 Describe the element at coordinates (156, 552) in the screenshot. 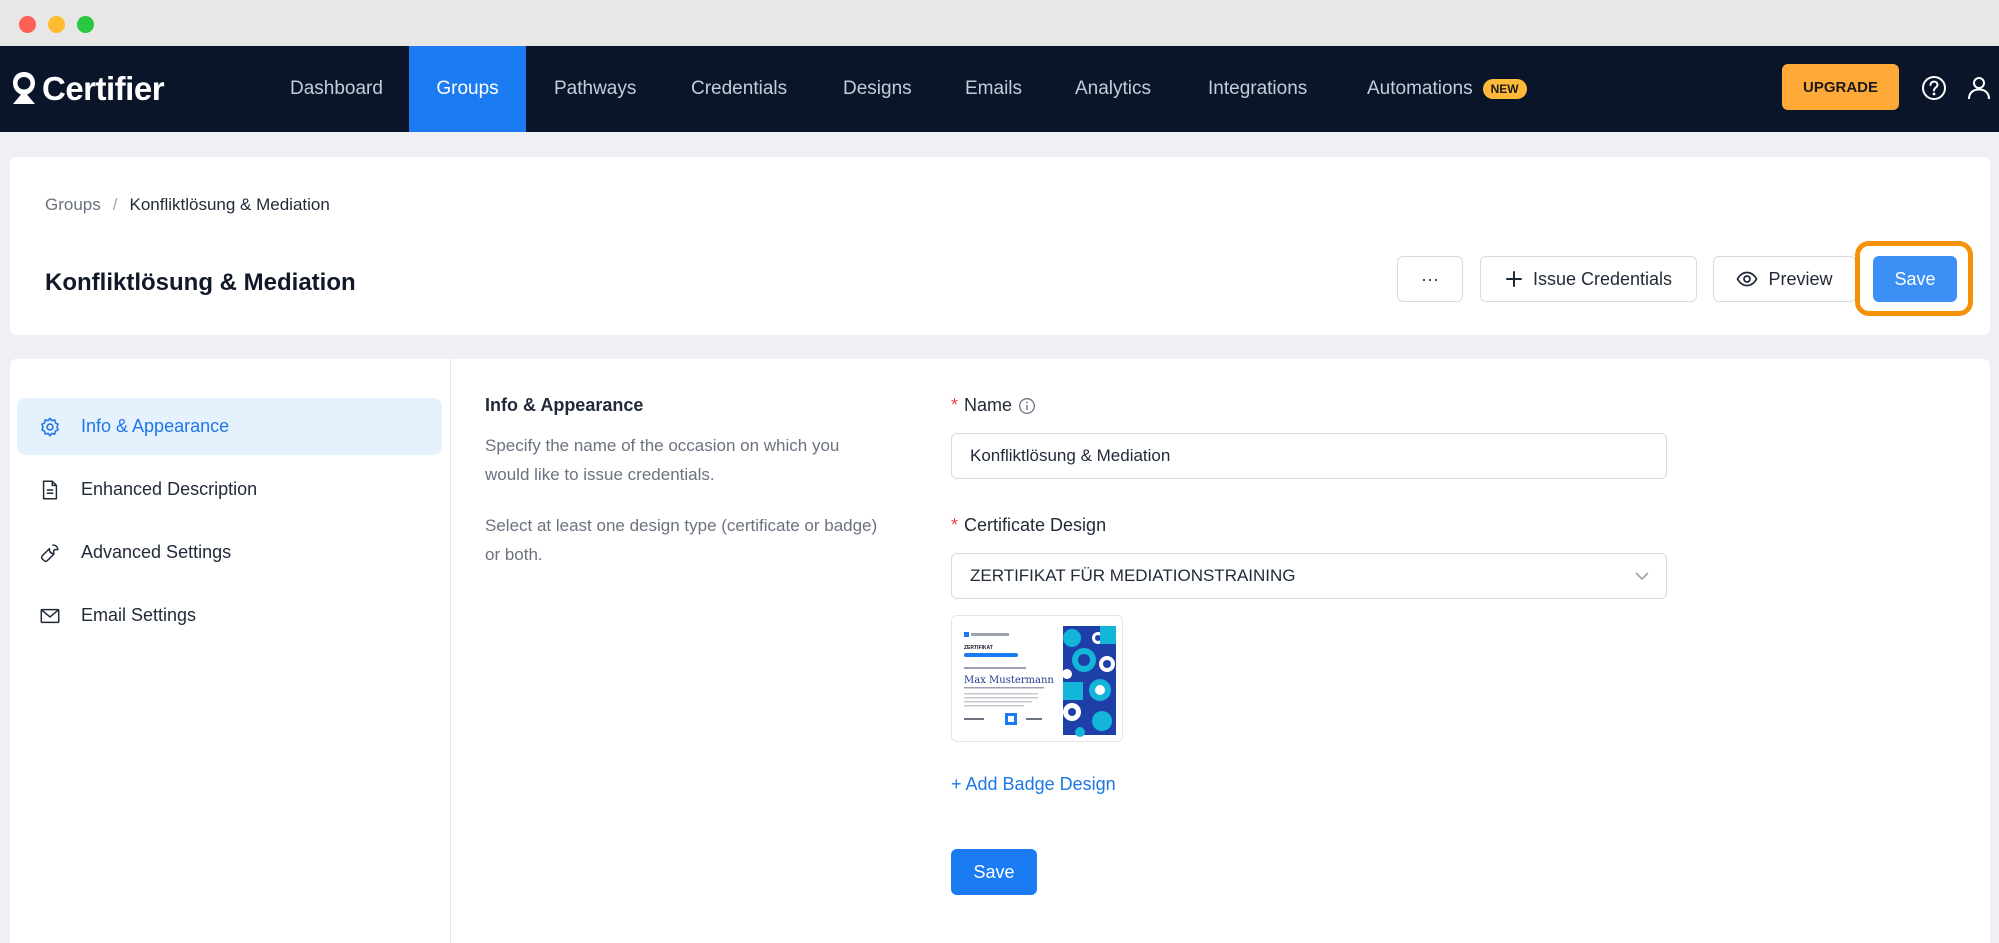

I see `sidebar-item-label: Advanced Settings` at that location.